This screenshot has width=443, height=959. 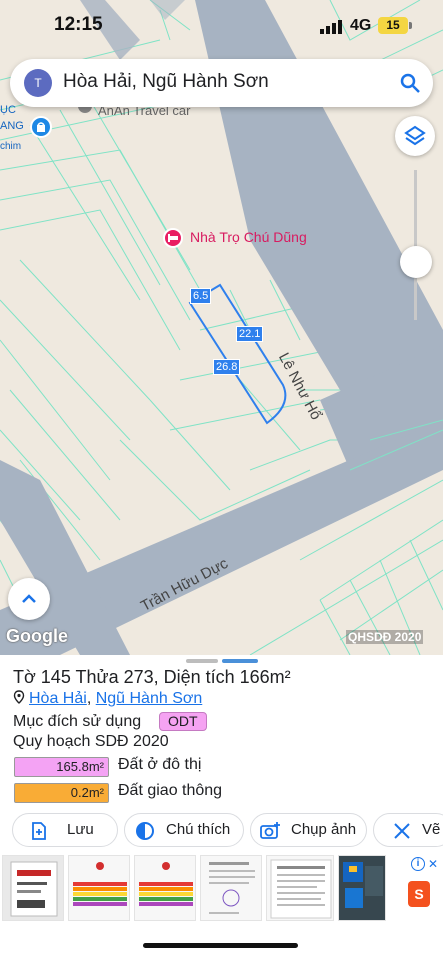 I want to click on location-line: Hòa Hải, Ngũ Hành Sơn, so click(x=107, y=699).